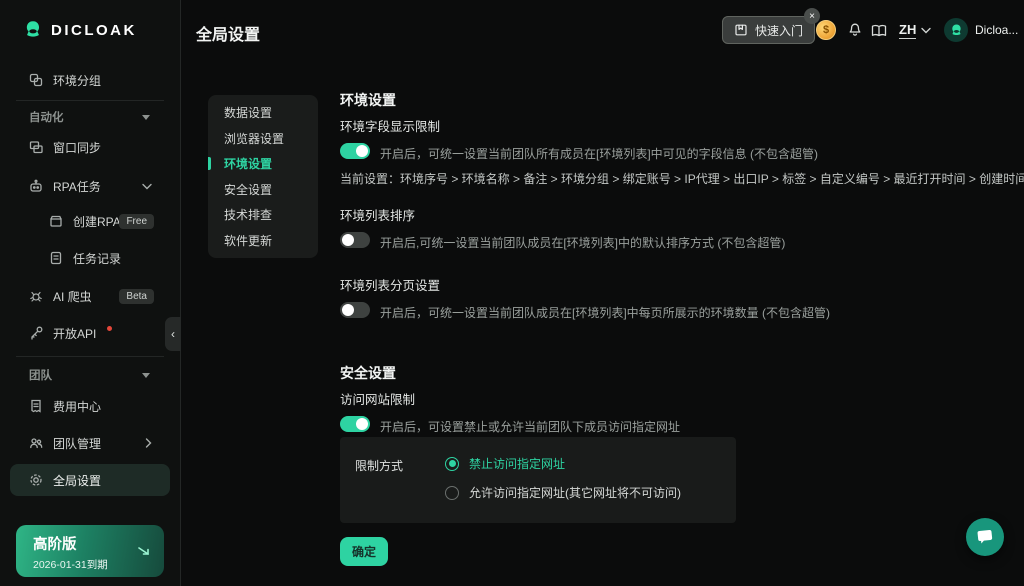 The image size is (1024, 586). Describe the element at coordinates (40, 376) in the screenshot. I see `group-label: 团队` at that location.